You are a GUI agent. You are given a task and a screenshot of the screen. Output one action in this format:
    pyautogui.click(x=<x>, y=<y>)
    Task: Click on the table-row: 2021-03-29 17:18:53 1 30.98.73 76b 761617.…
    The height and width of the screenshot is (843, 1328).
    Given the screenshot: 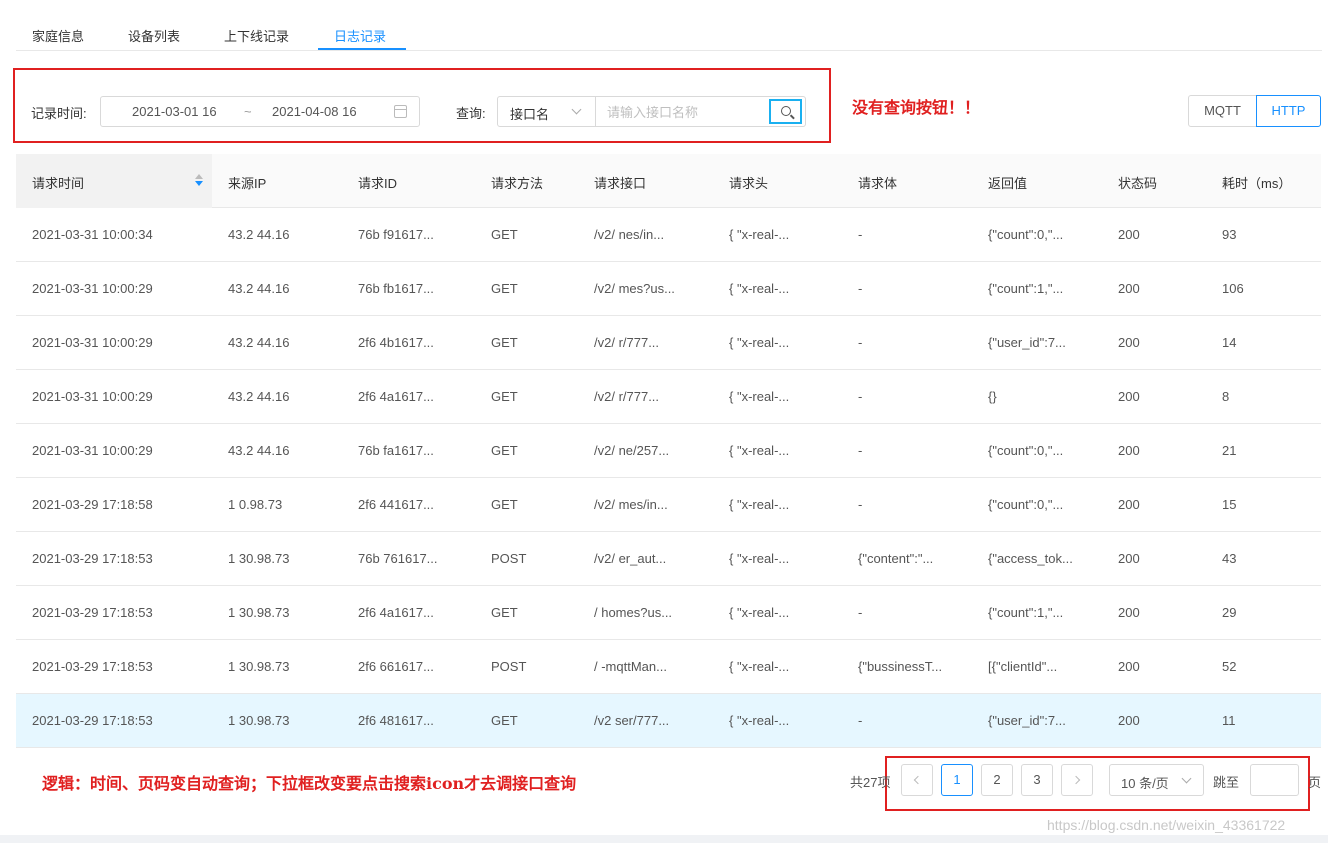 What is the action you would take?
    pyautogui.click(x=668, y=559)
    